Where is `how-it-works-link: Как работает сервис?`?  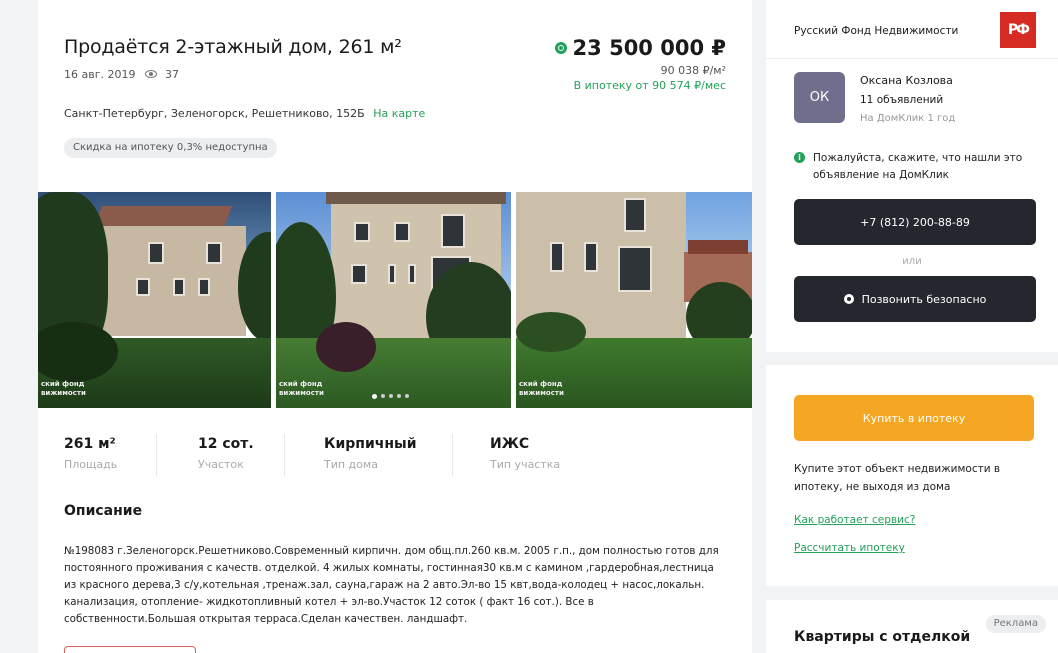
how-it-works-link: Как работает сервис? is located at coordinates (854, 520).